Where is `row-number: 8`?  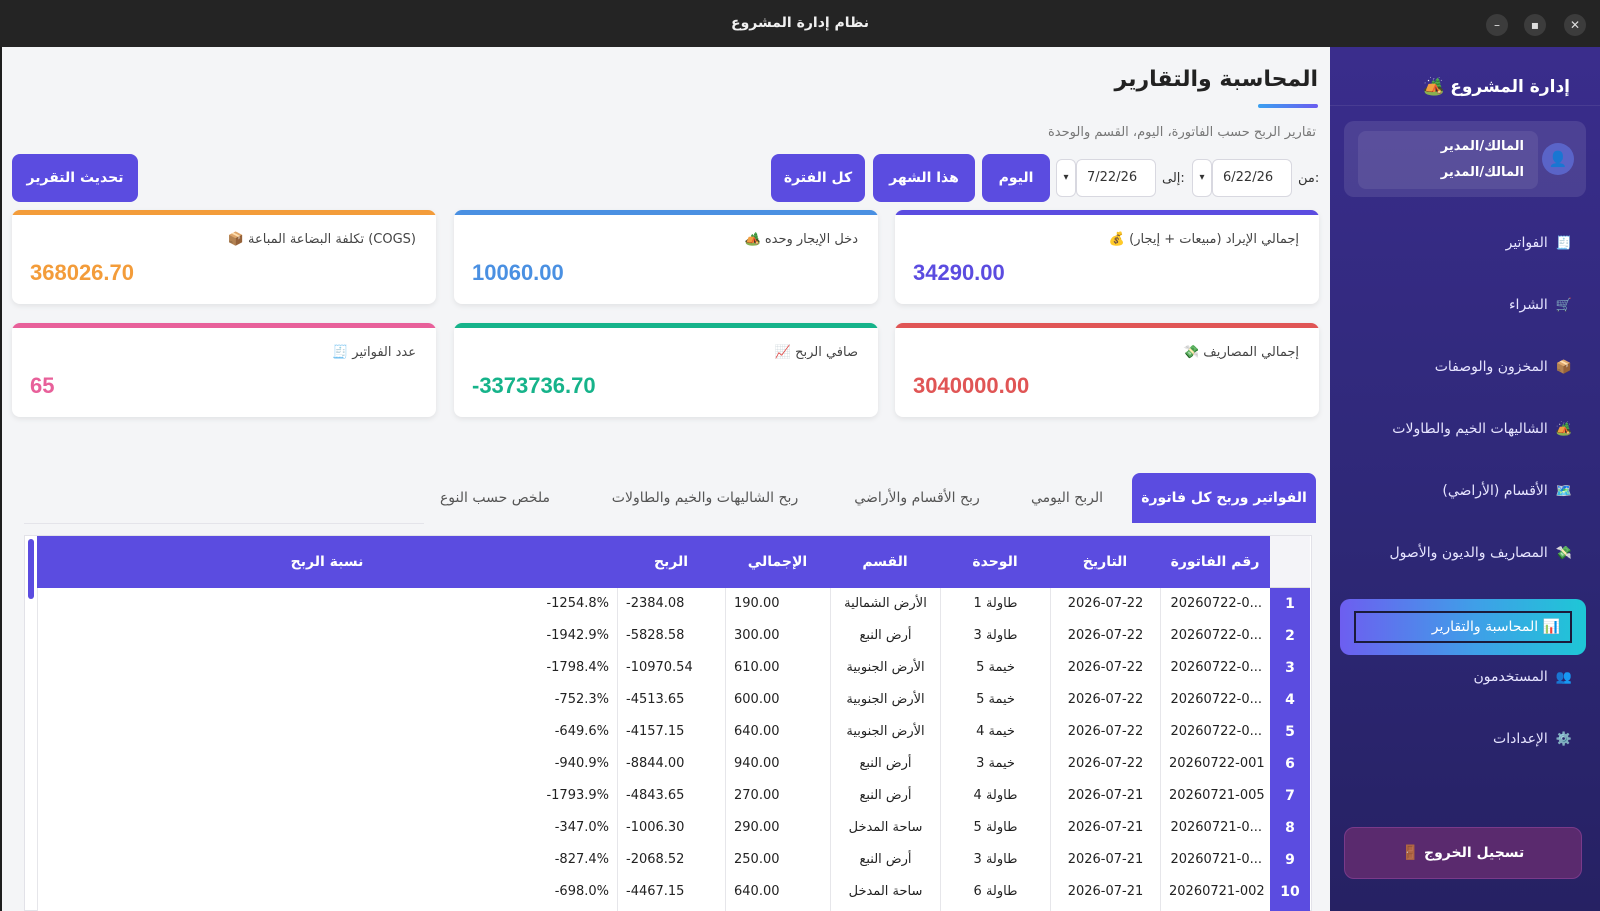
row-number: 8 is located at coordinates (1290, 828).